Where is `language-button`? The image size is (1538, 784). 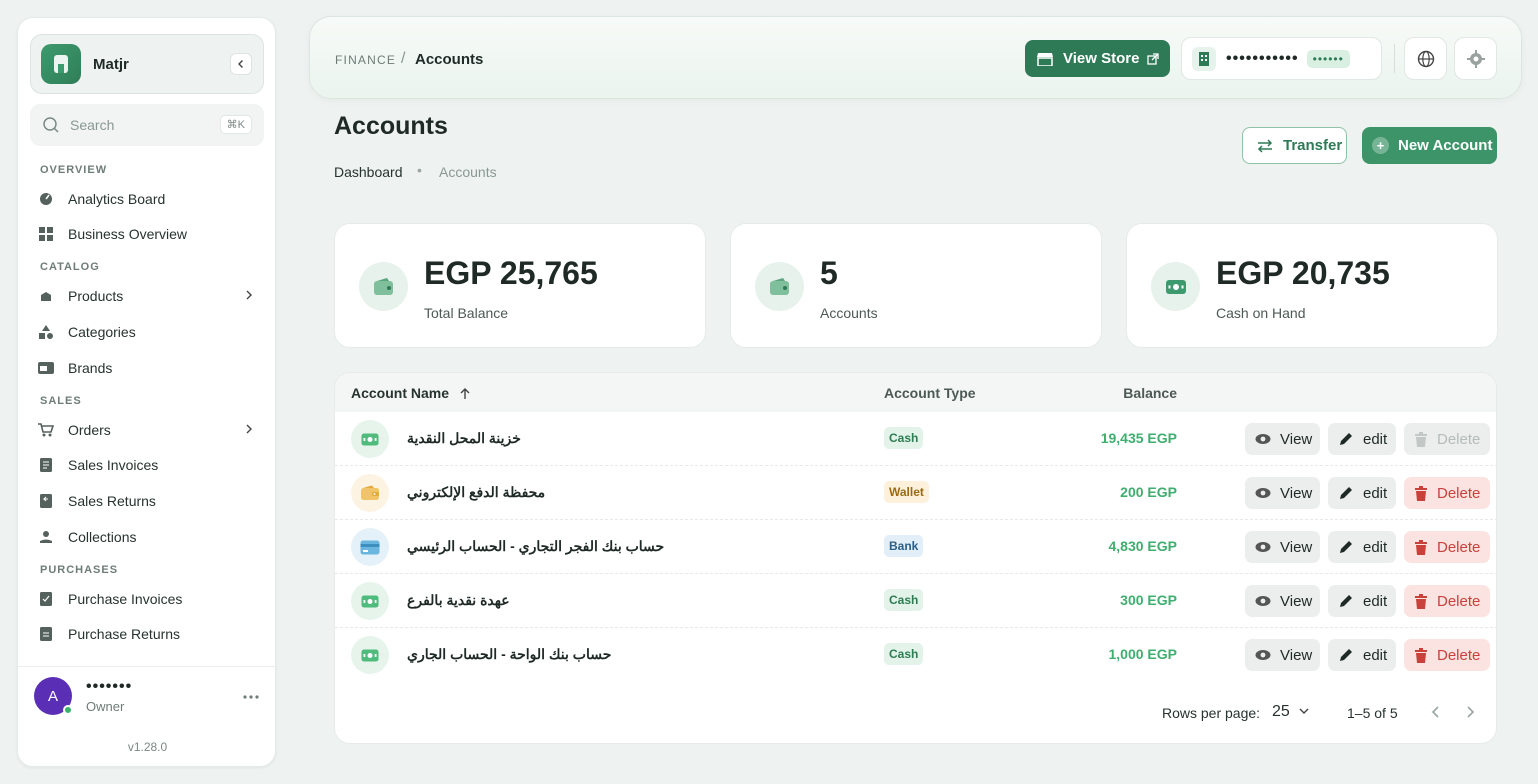 language-button is located at coordinates (1425, 58).